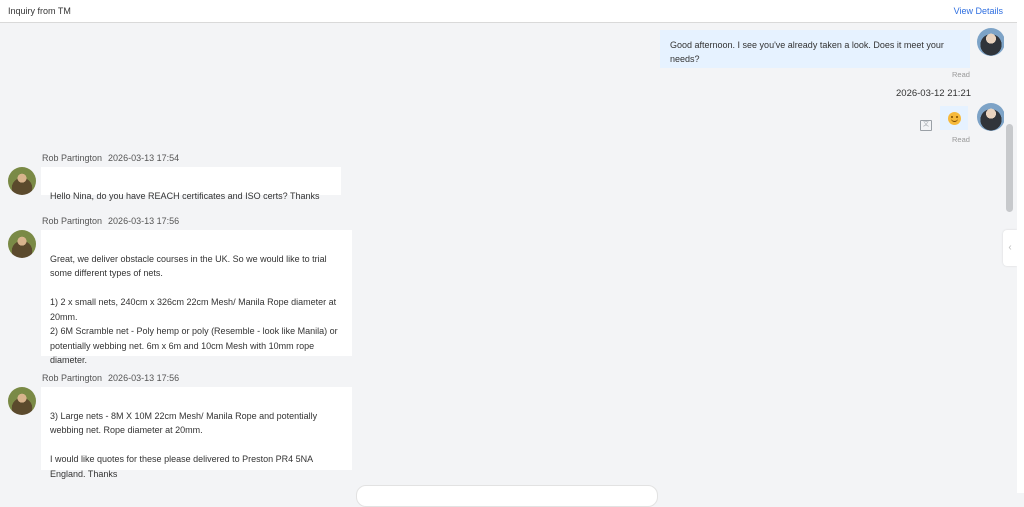 Image resolution: width=1024 pixels, height=507 pixels. I want to click on chat-title: Inquiry from TM, so click(39, 11).